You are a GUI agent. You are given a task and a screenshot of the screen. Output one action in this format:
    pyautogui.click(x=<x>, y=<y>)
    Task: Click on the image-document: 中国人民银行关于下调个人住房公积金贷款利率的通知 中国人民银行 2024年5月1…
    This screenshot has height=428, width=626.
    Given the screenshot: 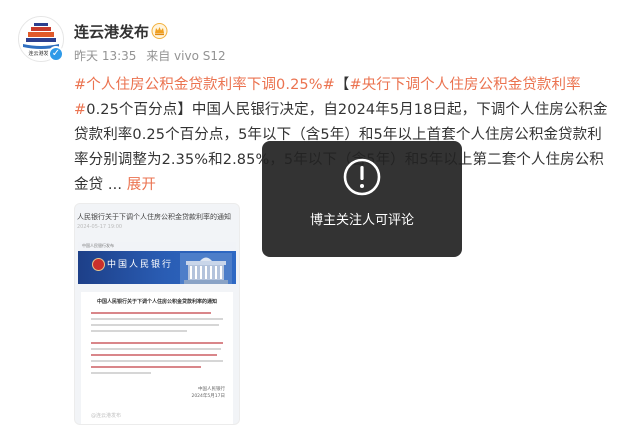 What is the action you would take?
    pyautogui.click(x=157, y=358)
    